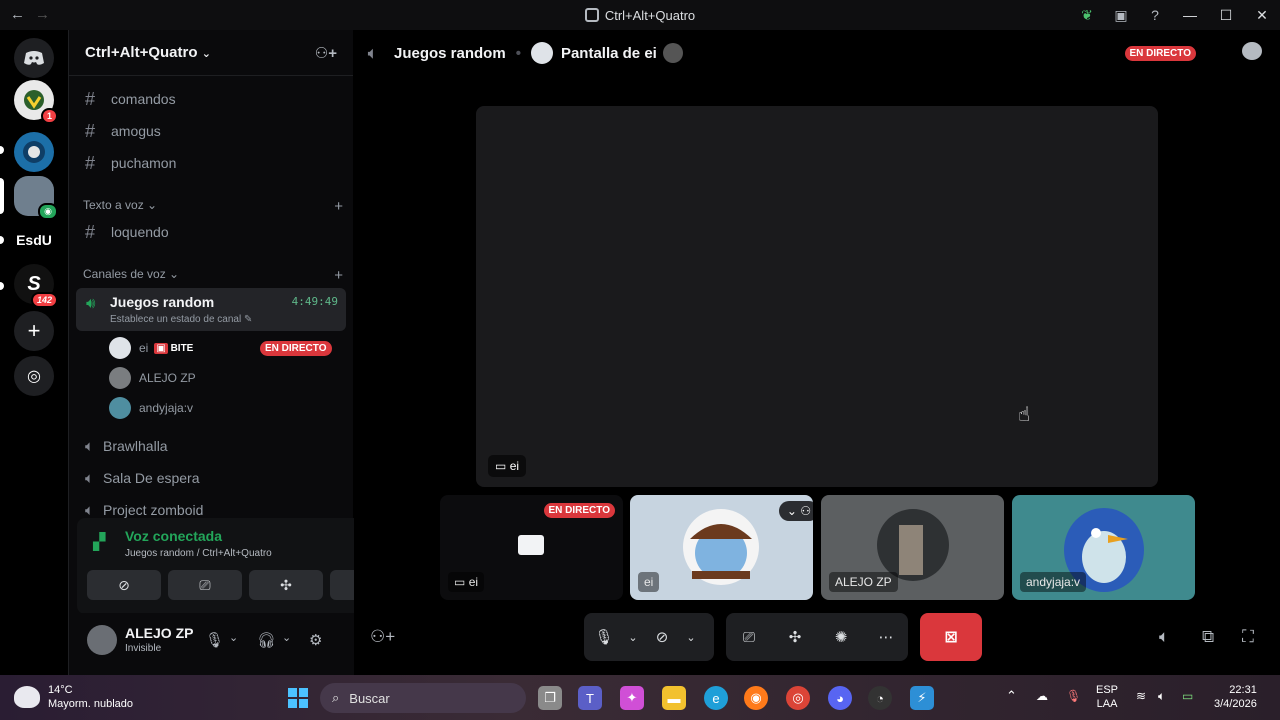 This screenshot has width=1280, height=720. Describe the element at coordinates (151, 408) in the screenshot. I see `voice-member: andyjaja:v` at that location.